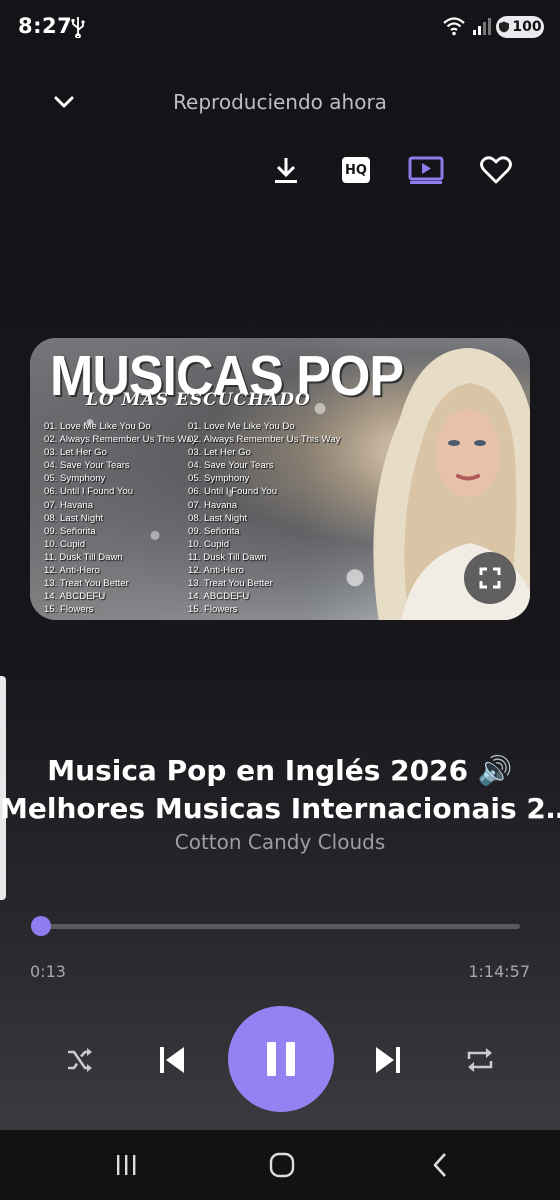 Image resolution: width=560 pixels, height=1200 pixels. I want to click on song-title-line-1: Musica Pop en Inglés 2026 🔊, so click(280, 770).